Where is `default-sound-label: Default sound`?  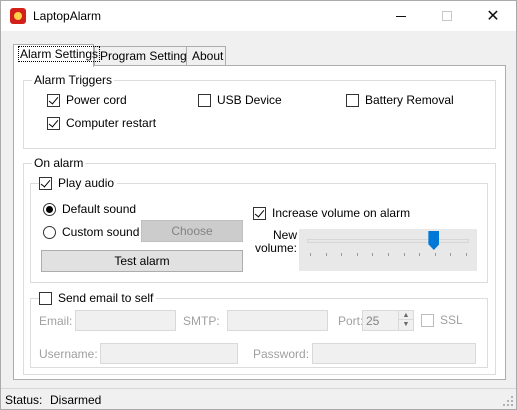 default-sound-label: Default sound is located at coordinates (99, 209).